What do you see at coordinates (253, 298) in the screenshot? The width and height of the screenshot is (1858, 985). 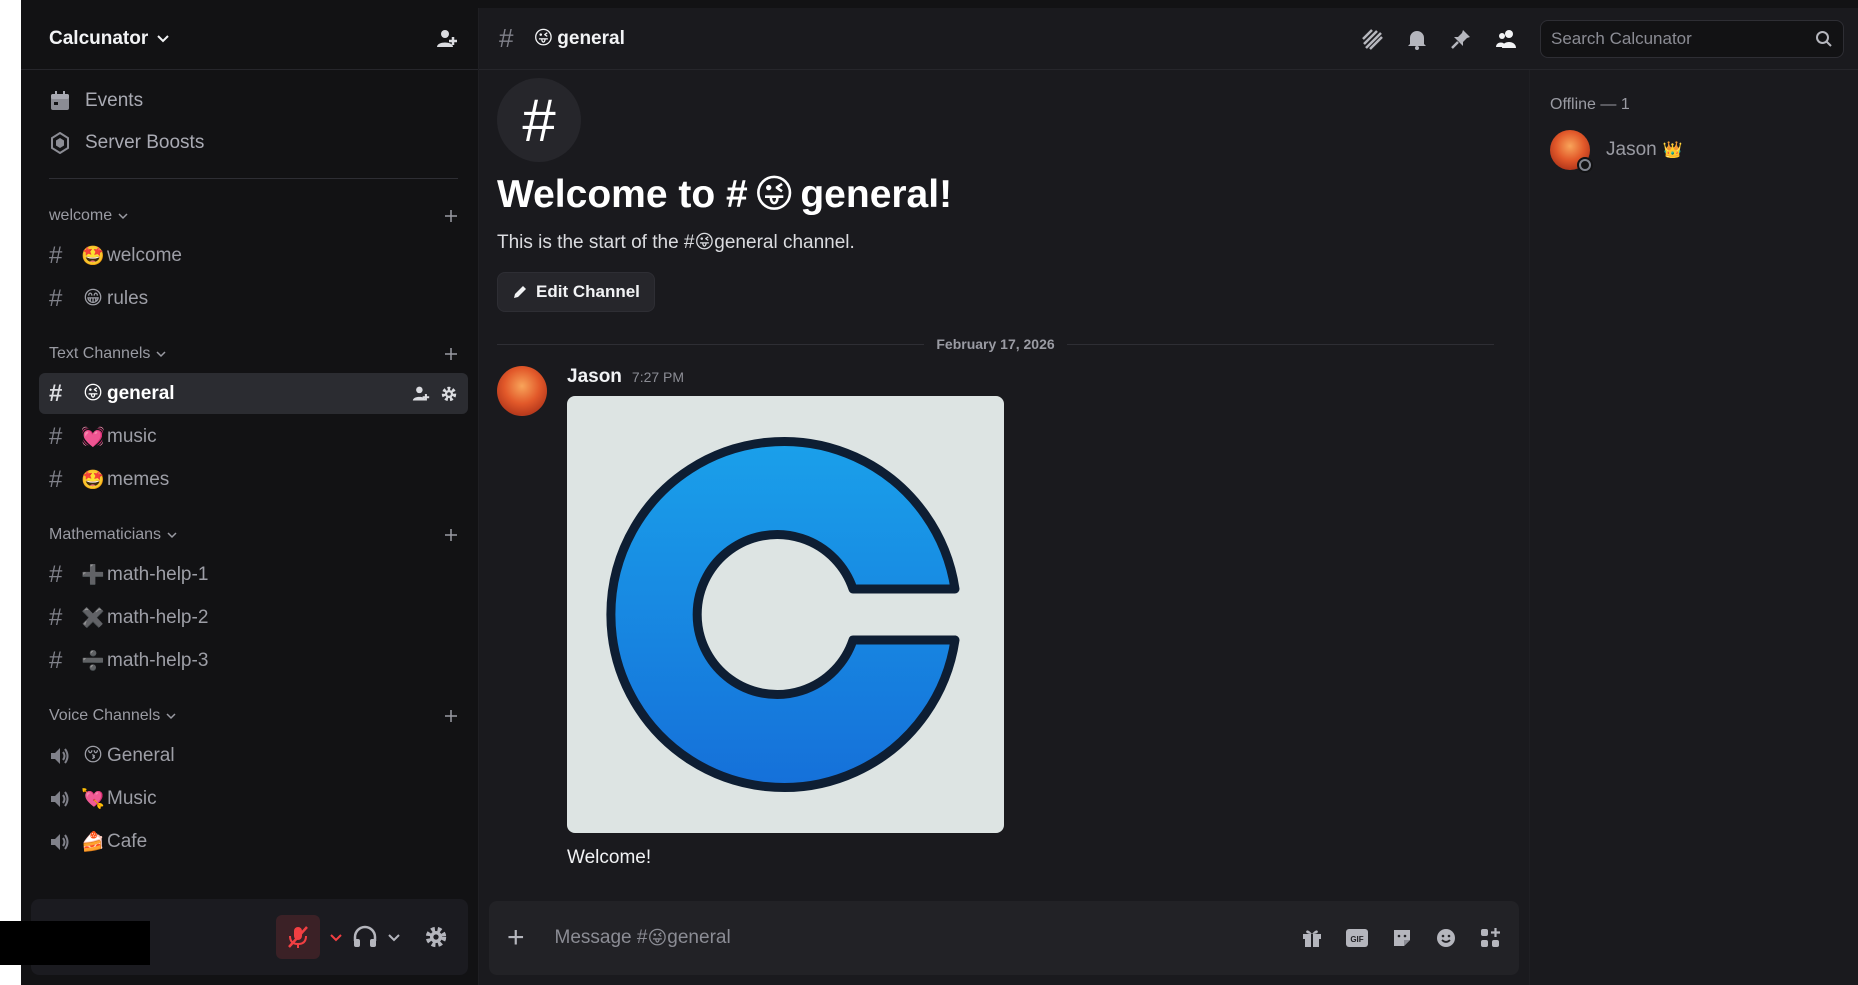 I see `channel-rules: # 😁 rules` at bounding box center [253, 298].